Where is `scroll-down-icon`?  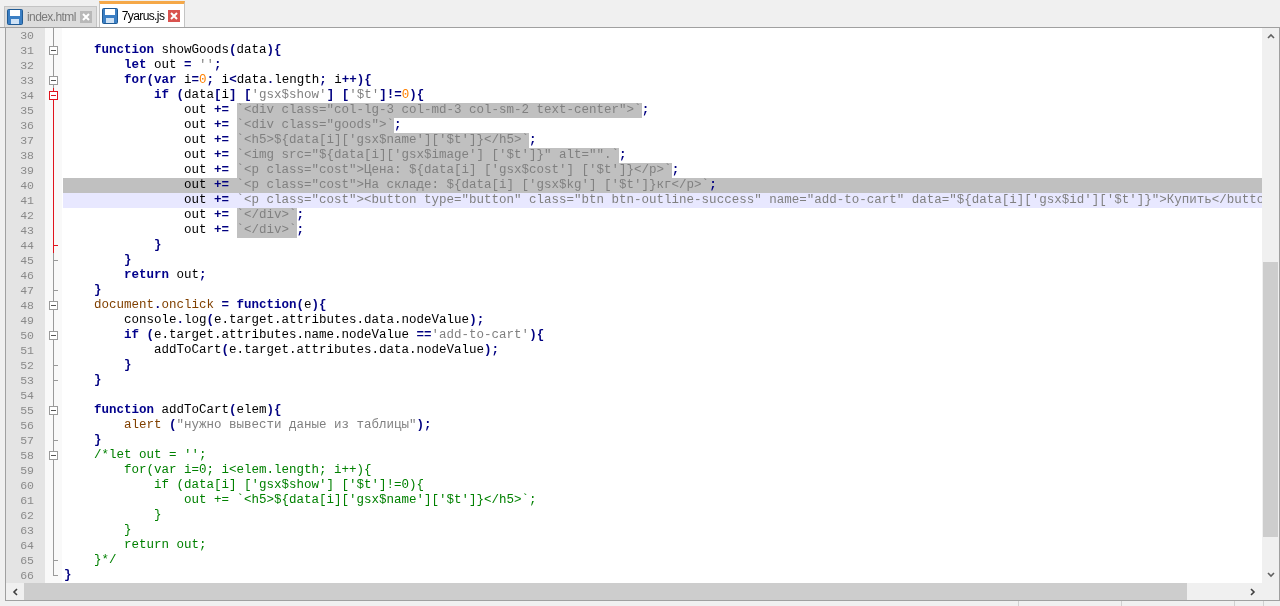 scroll-down-icon is located at coordinates (1270, 575).